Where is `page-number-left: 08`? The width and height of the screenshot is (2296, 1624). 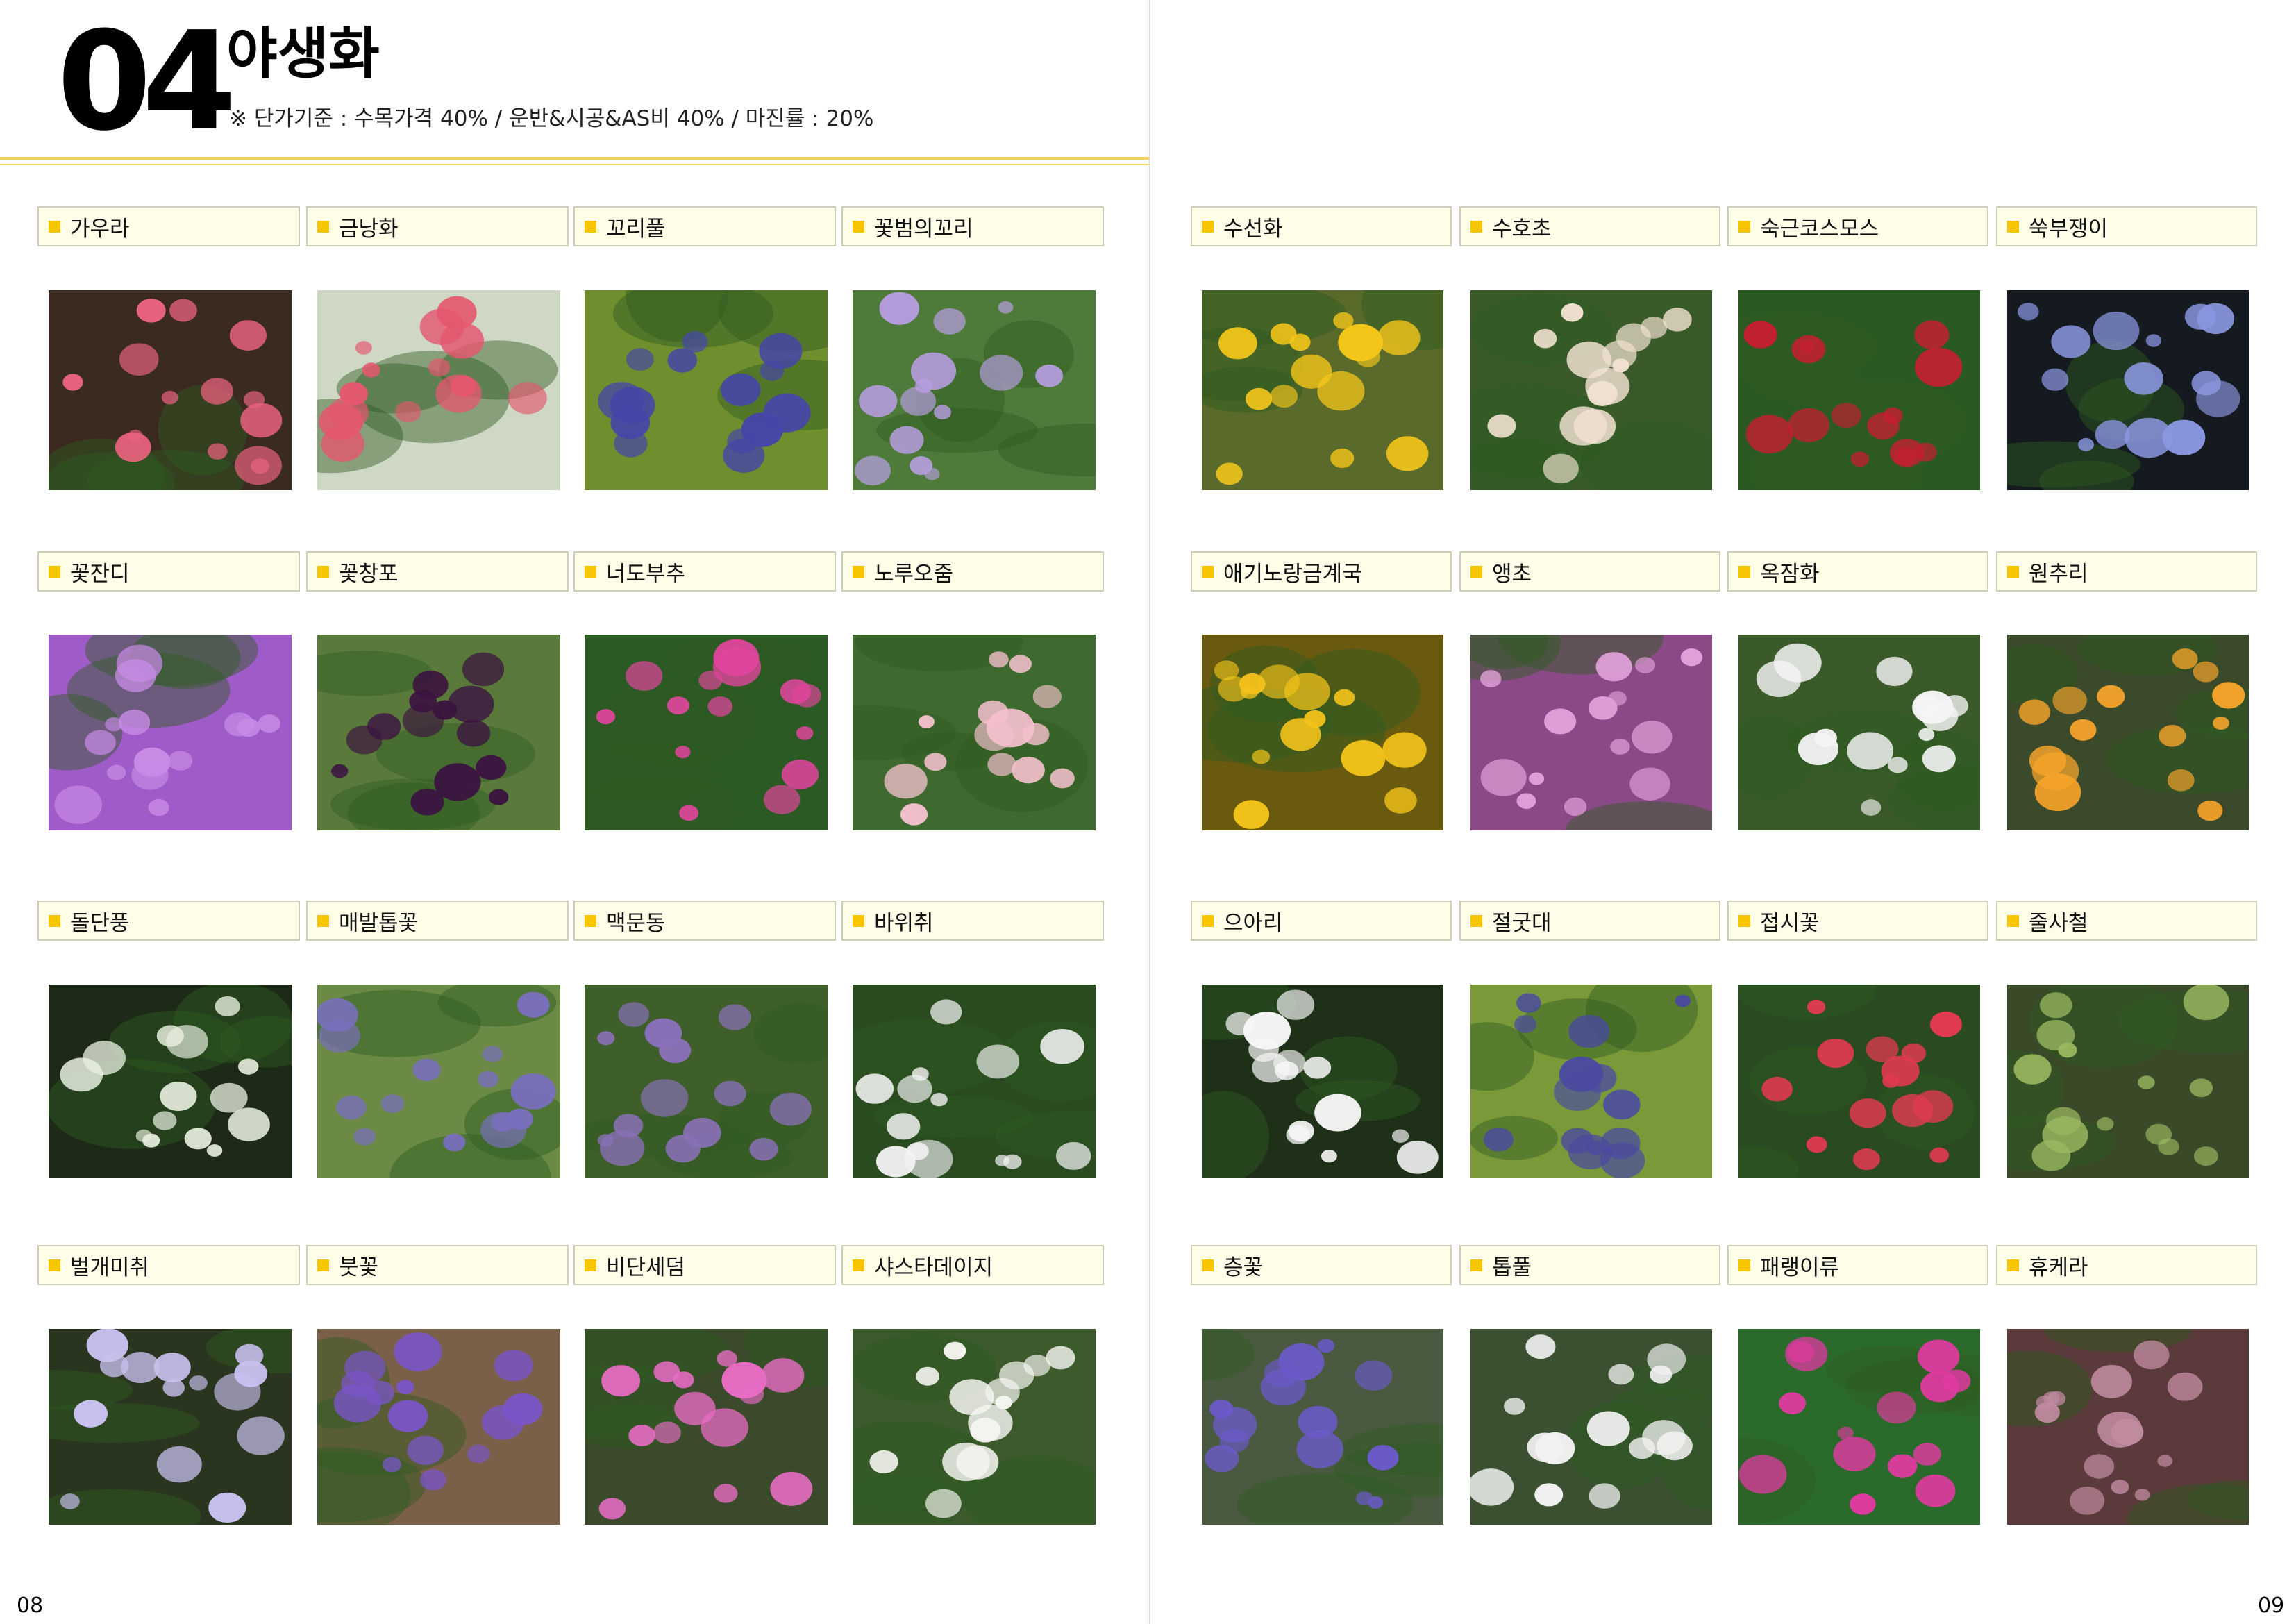
page-number-left: 08 is located at coordinates (30, 1606).